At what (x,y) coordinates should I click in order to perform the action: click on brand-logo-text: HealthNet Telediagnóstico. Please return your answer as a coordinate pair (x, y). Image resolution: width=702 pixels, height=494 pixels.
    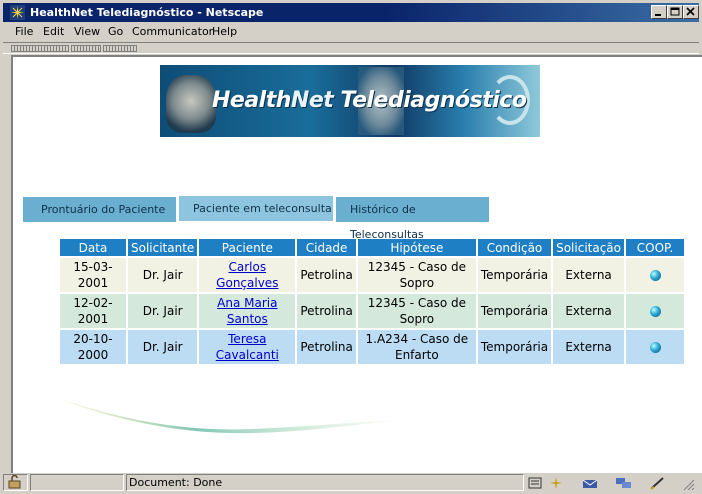
    Looking at the image, I should click on (369, 100).